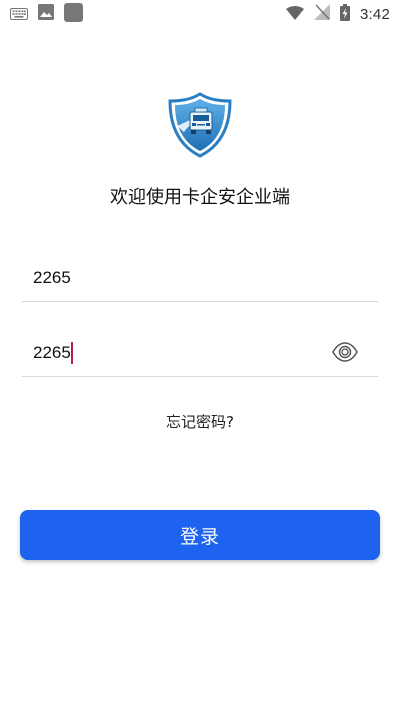  Describe the element at coordinates (71, 352) in the screenshot. I see `text-cursor` at that location.